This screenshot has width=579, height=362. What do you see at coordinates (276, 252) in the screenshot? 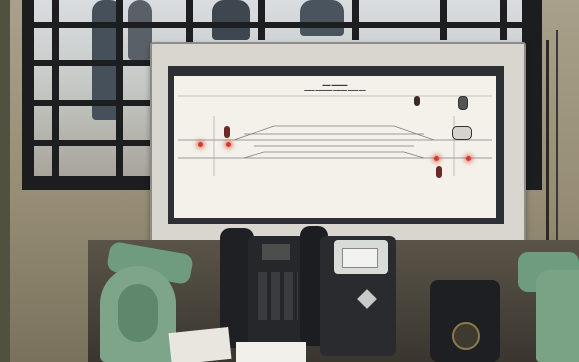
I see `phone-display` at bounding box center [276, 252].